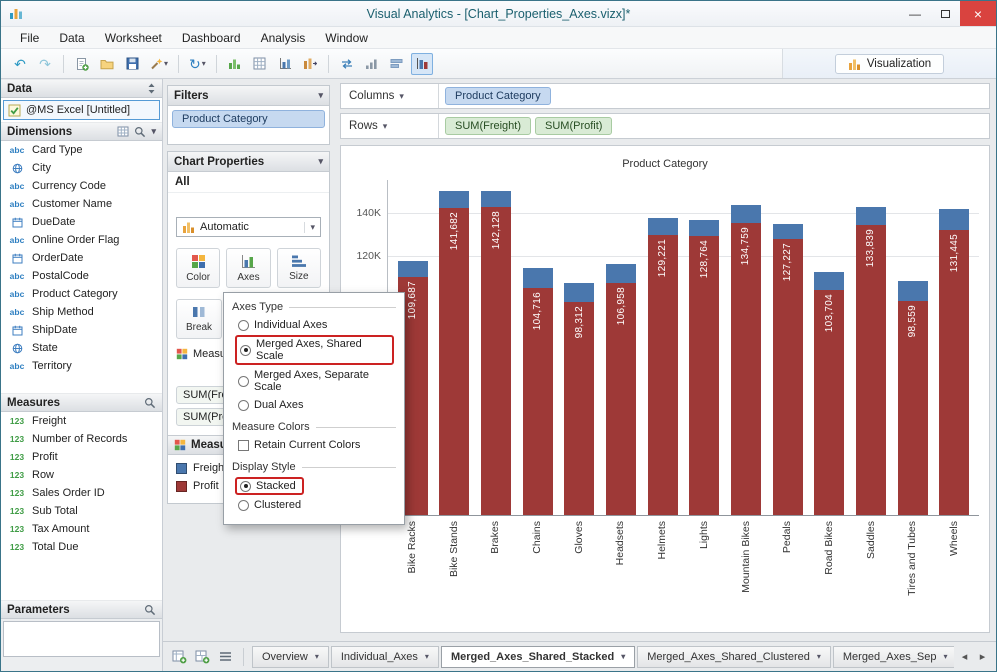 Image resolution: width=997 pixels, height=672 pixels. I want to click on radio-stacked: Stacked, so click(314, 486).